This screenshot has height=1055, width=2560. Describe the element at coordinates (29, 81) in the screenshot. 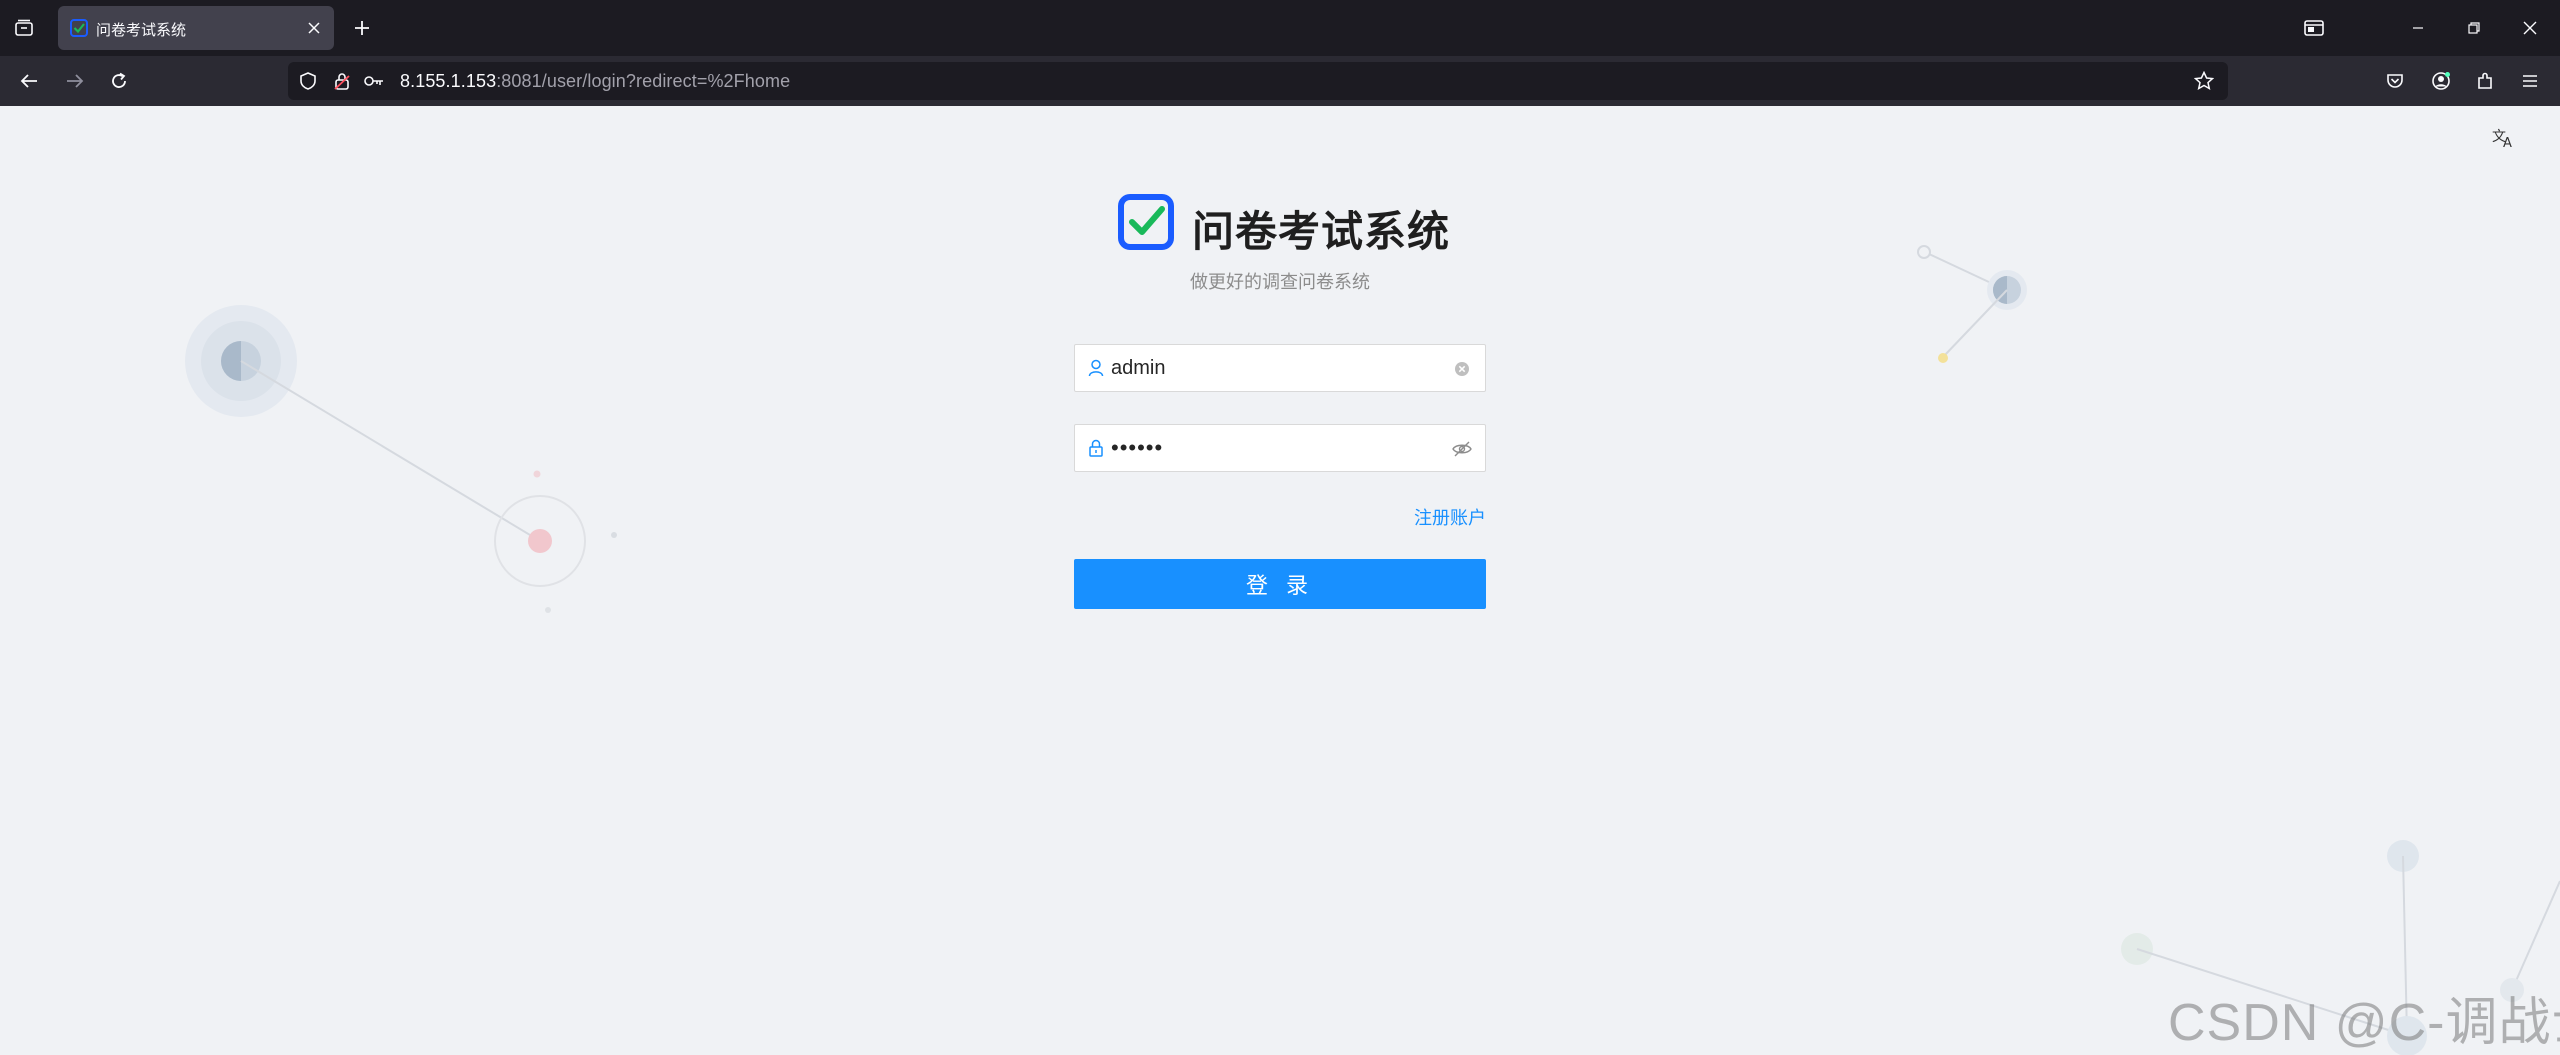

I see `back-arrow-icon` at that location.